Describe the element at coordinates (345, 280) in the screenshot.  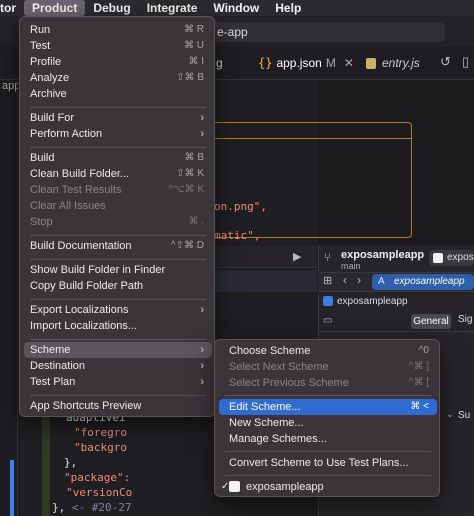
I see `back-icon: ‹` at that location.